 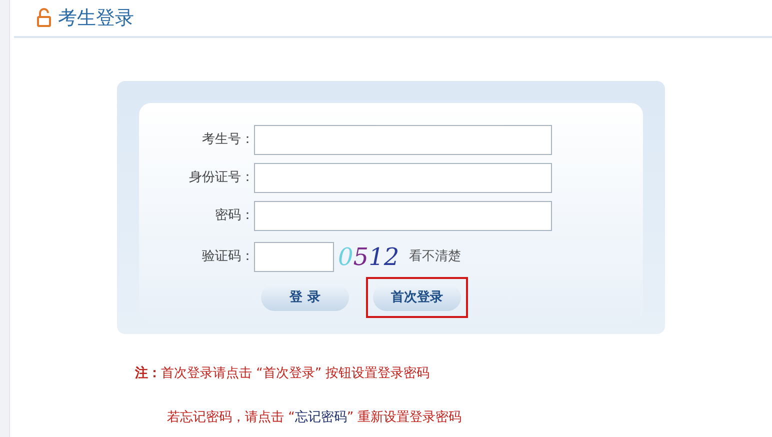 I want to click on forgot-password-link: 忘记密码, so click(x=320, y=417).